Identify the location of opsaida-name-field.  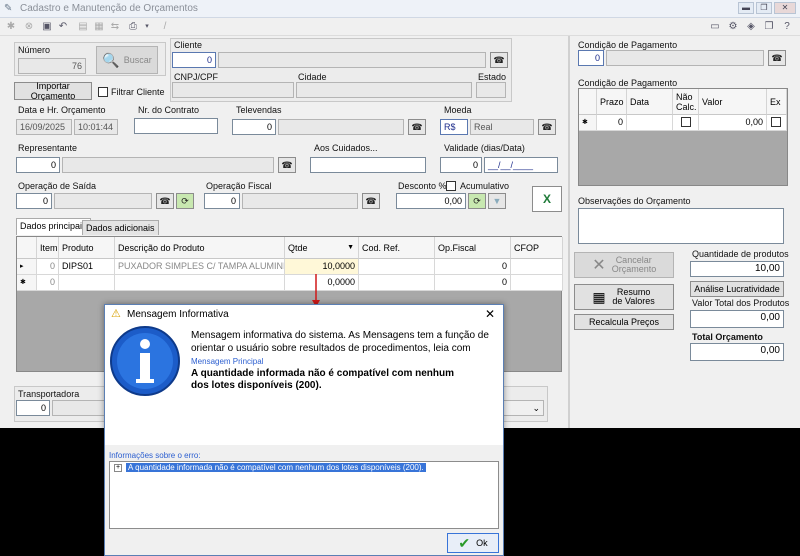
(103, 201).